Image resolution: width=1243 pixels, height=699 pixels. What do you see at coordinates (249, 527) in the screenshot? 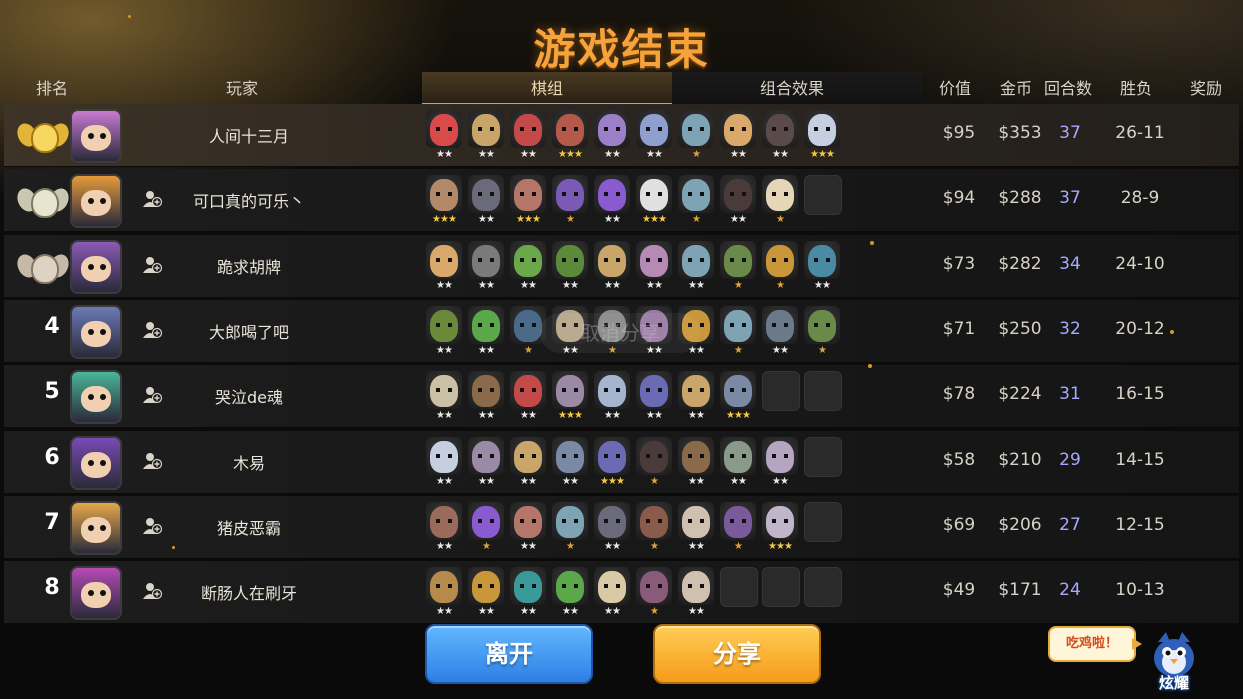
I see `player-name: 猪皮恶霸` at bounding box center [249, 527].